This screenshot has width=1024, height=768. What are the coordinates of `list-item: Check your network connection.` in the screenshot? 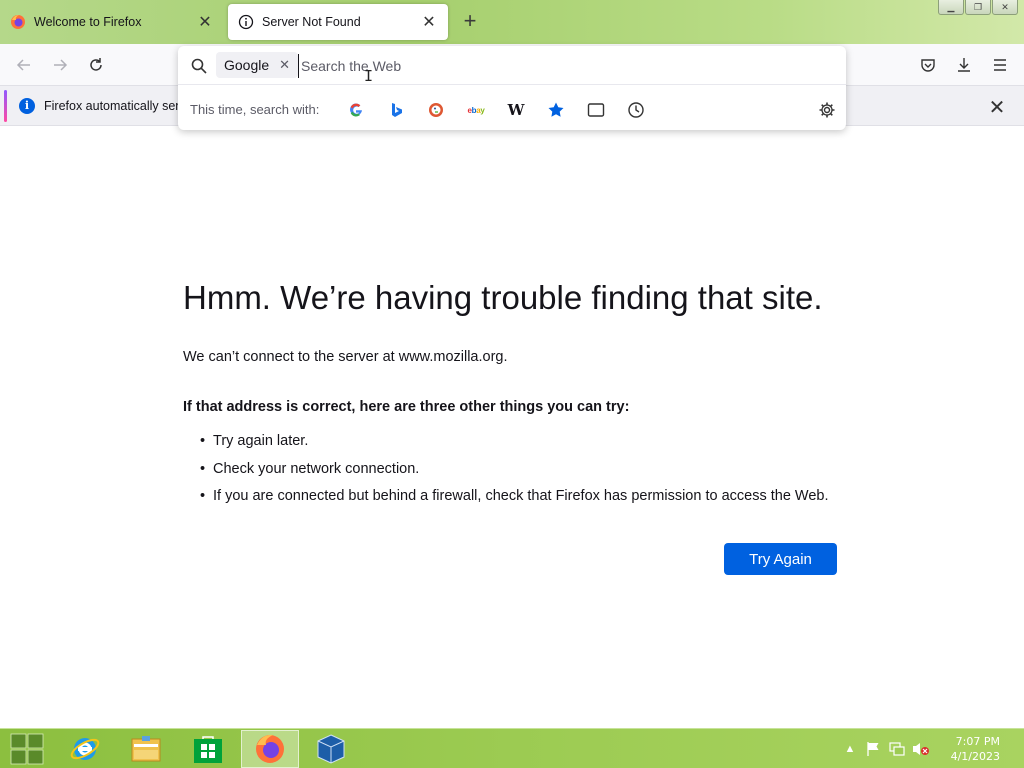 It's located at (514, 475).